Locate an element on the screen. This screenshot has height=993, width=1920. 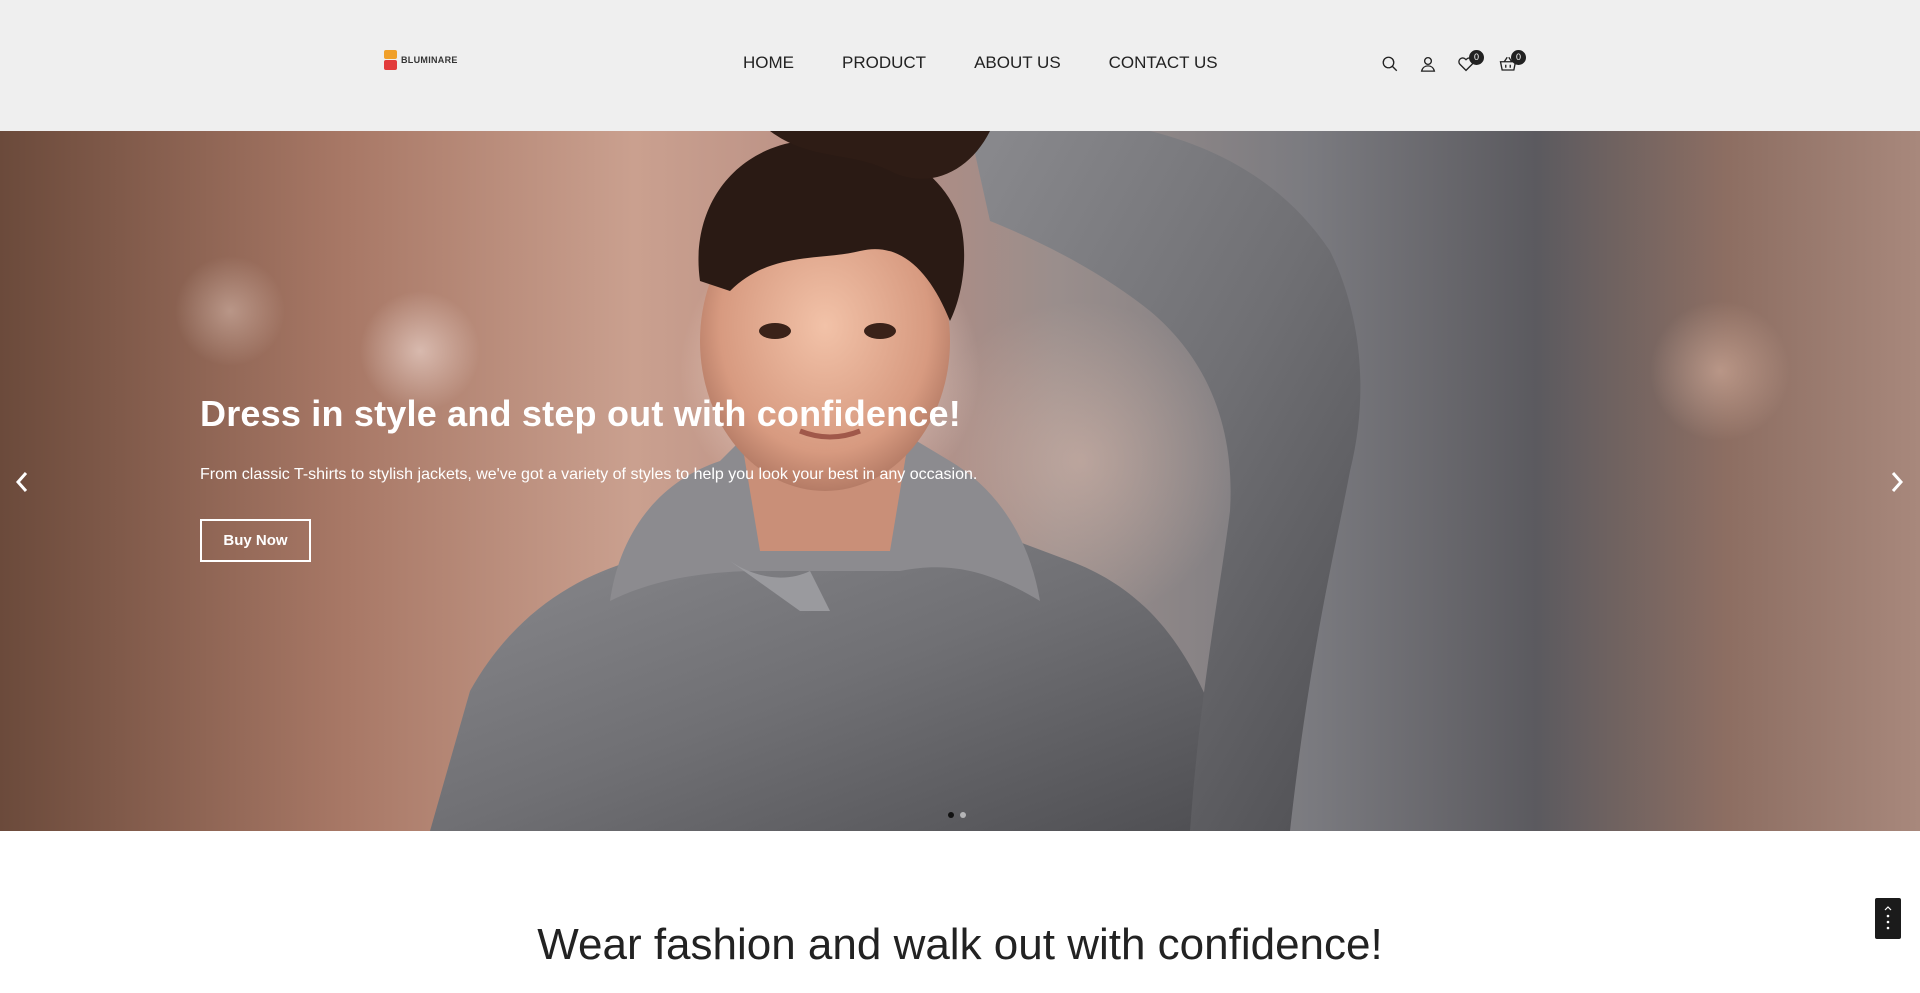
chevron-right-icon is located at coordinates (1897, 482).